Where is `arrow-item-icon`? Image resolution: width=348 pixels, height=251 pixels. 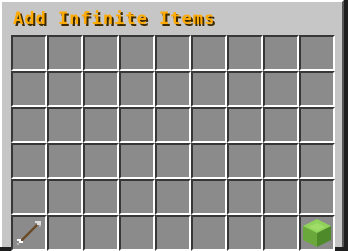
arrow-item-icon is located at coordinates (29, 233).